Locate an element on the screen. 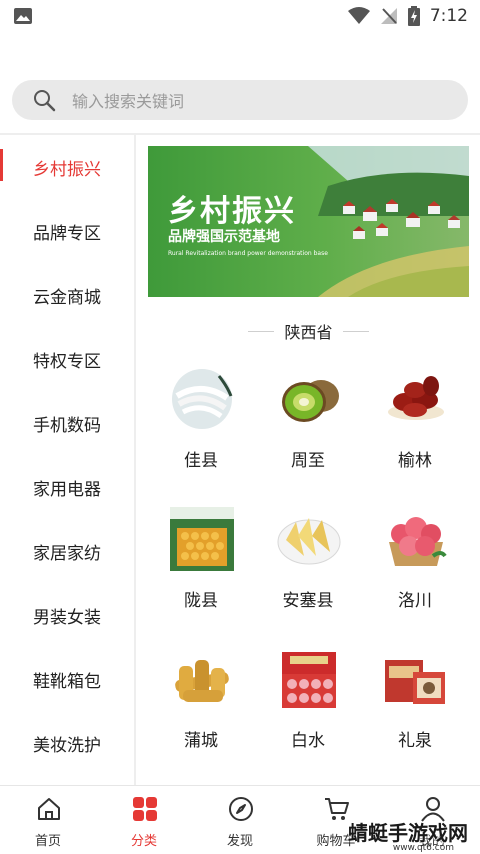 The height and width of the screenshot is (854, 480). sidebar-item-label: 品牌专区 is located at coordinates (67, 233).